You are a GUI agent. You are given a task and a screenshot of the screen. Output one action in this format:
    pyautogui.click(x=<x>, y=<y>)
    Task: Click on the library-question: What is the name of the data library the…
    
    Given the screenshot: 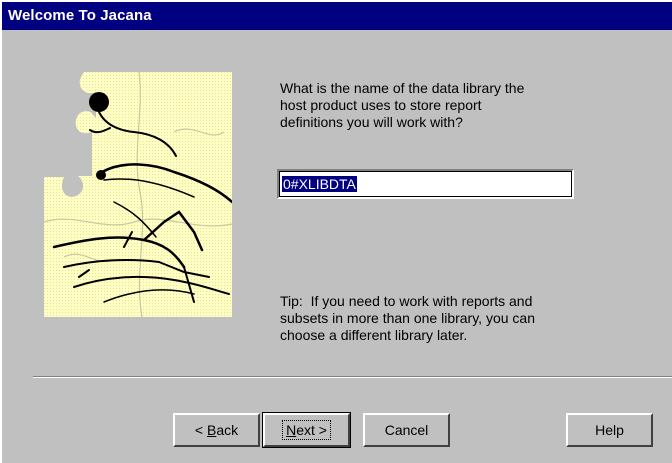 What is the action you would take?
    pyautogui.click(x=440, y=105)
    